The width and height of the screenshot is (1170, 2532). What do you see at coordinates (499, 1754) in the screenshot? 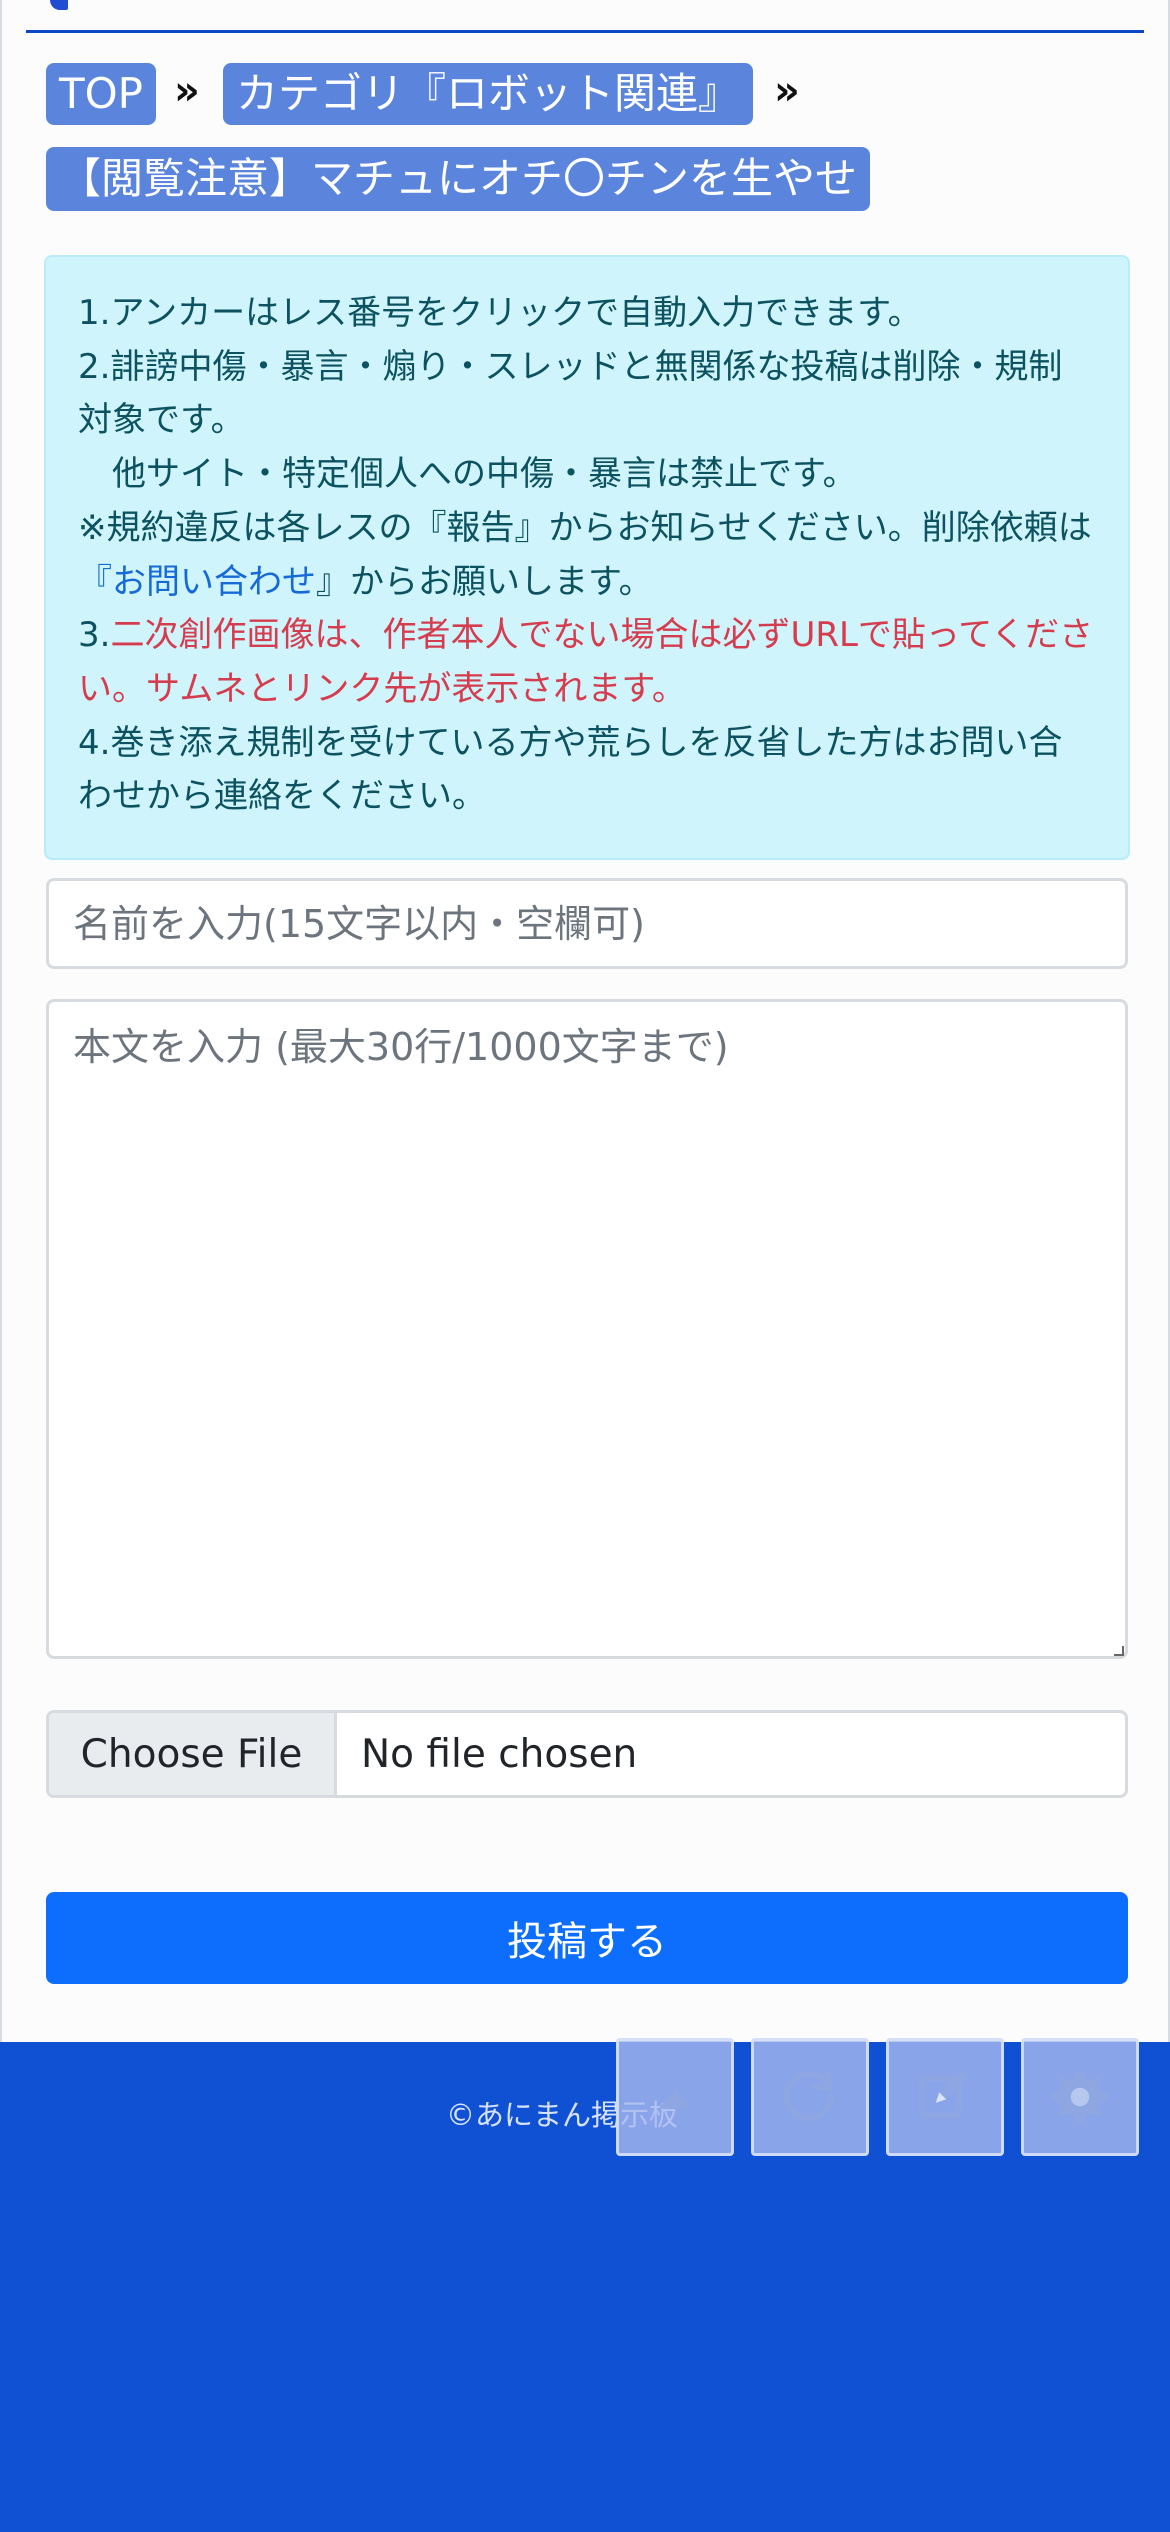
I see `file-status-text: No file chosen` at bounding box center [499, 1754].